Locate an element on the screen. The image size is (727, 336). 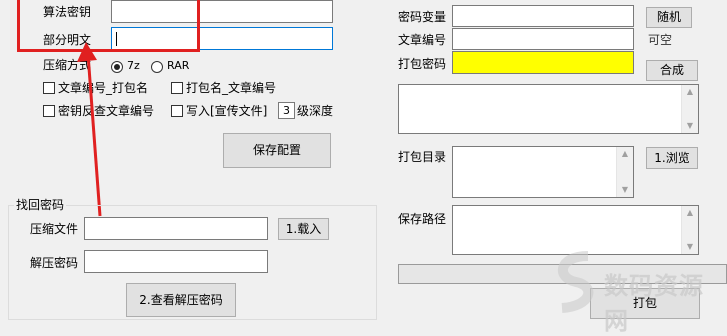
chk-write-promo-label: 写入[宣传文件] is located at coordinates (227, 111).